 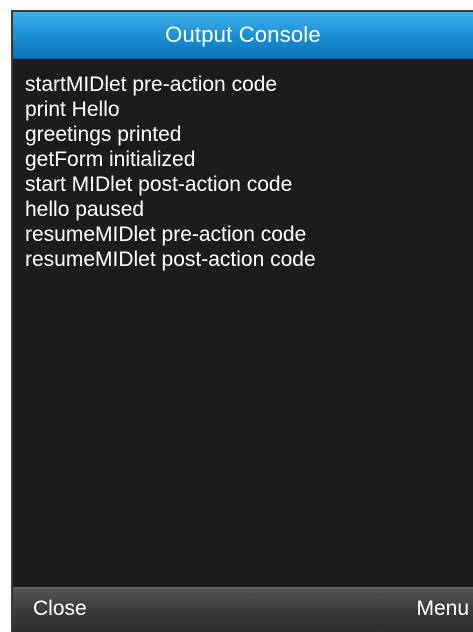 I want to click on console-line: getForm initialized, so click(x=110, y=159).